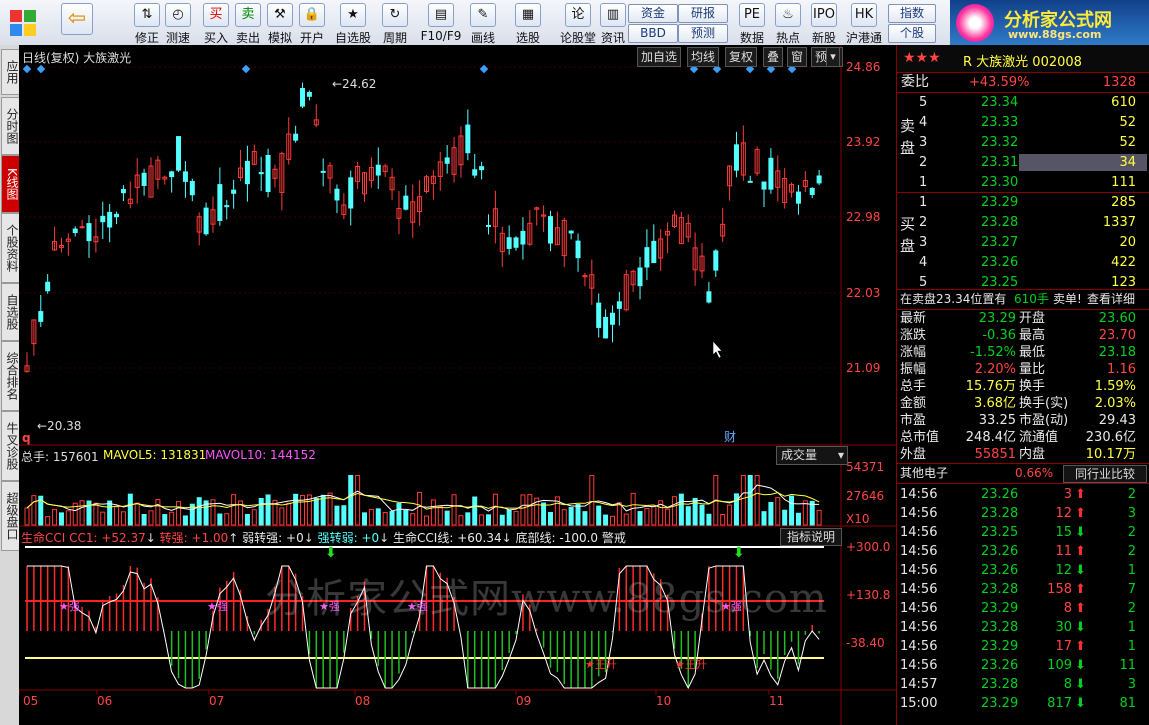 This screenshot has height=725, width=1149. Describe the element at coordinates (1123, 262) in the screenshot. I see `bid-volume: 422` at that location.